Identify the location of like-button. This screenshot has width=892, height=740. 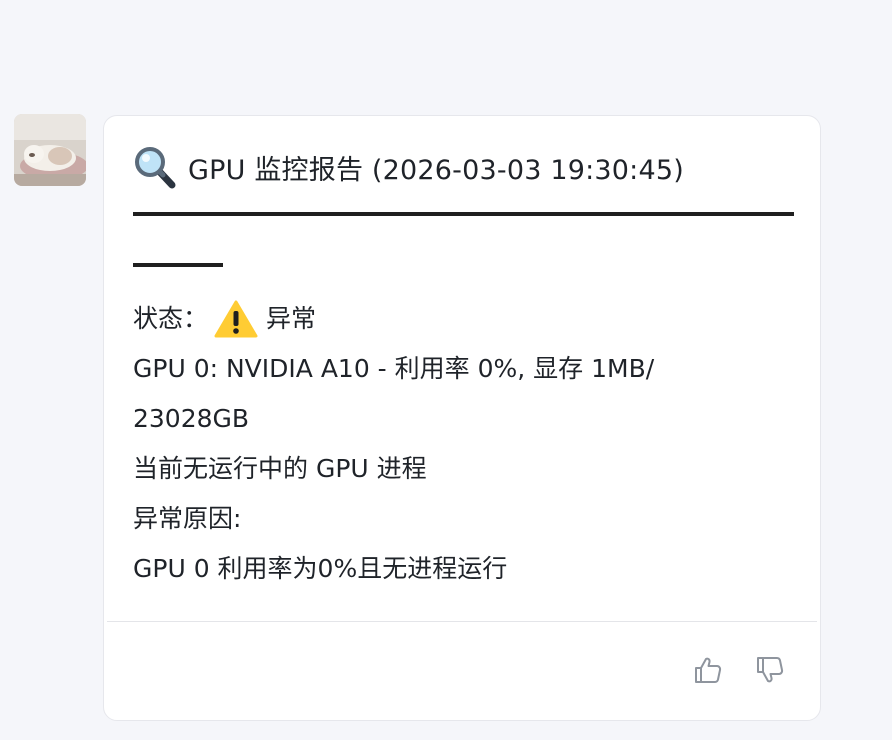
(708, 670).